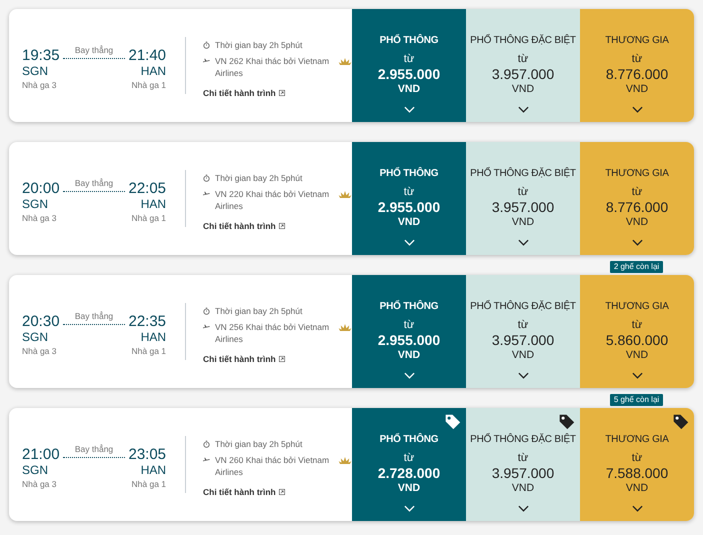 This screenshot has width=703, height=535. I want to click on arrival-time: 21:40, so click(147, 55).